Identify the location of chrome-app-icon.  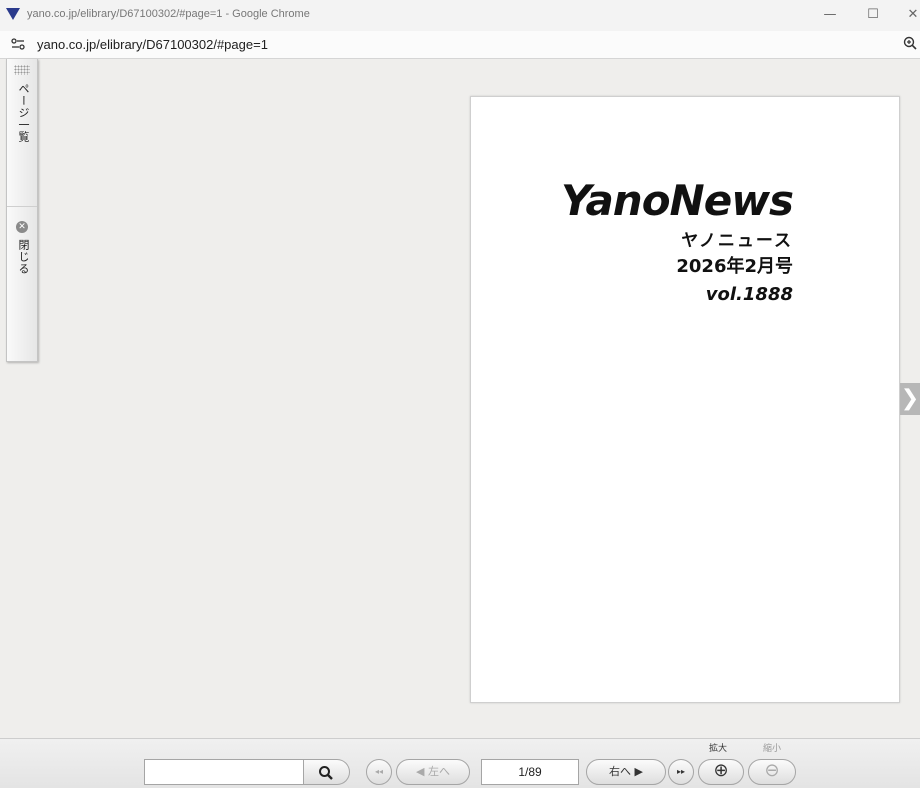
(13, 14).